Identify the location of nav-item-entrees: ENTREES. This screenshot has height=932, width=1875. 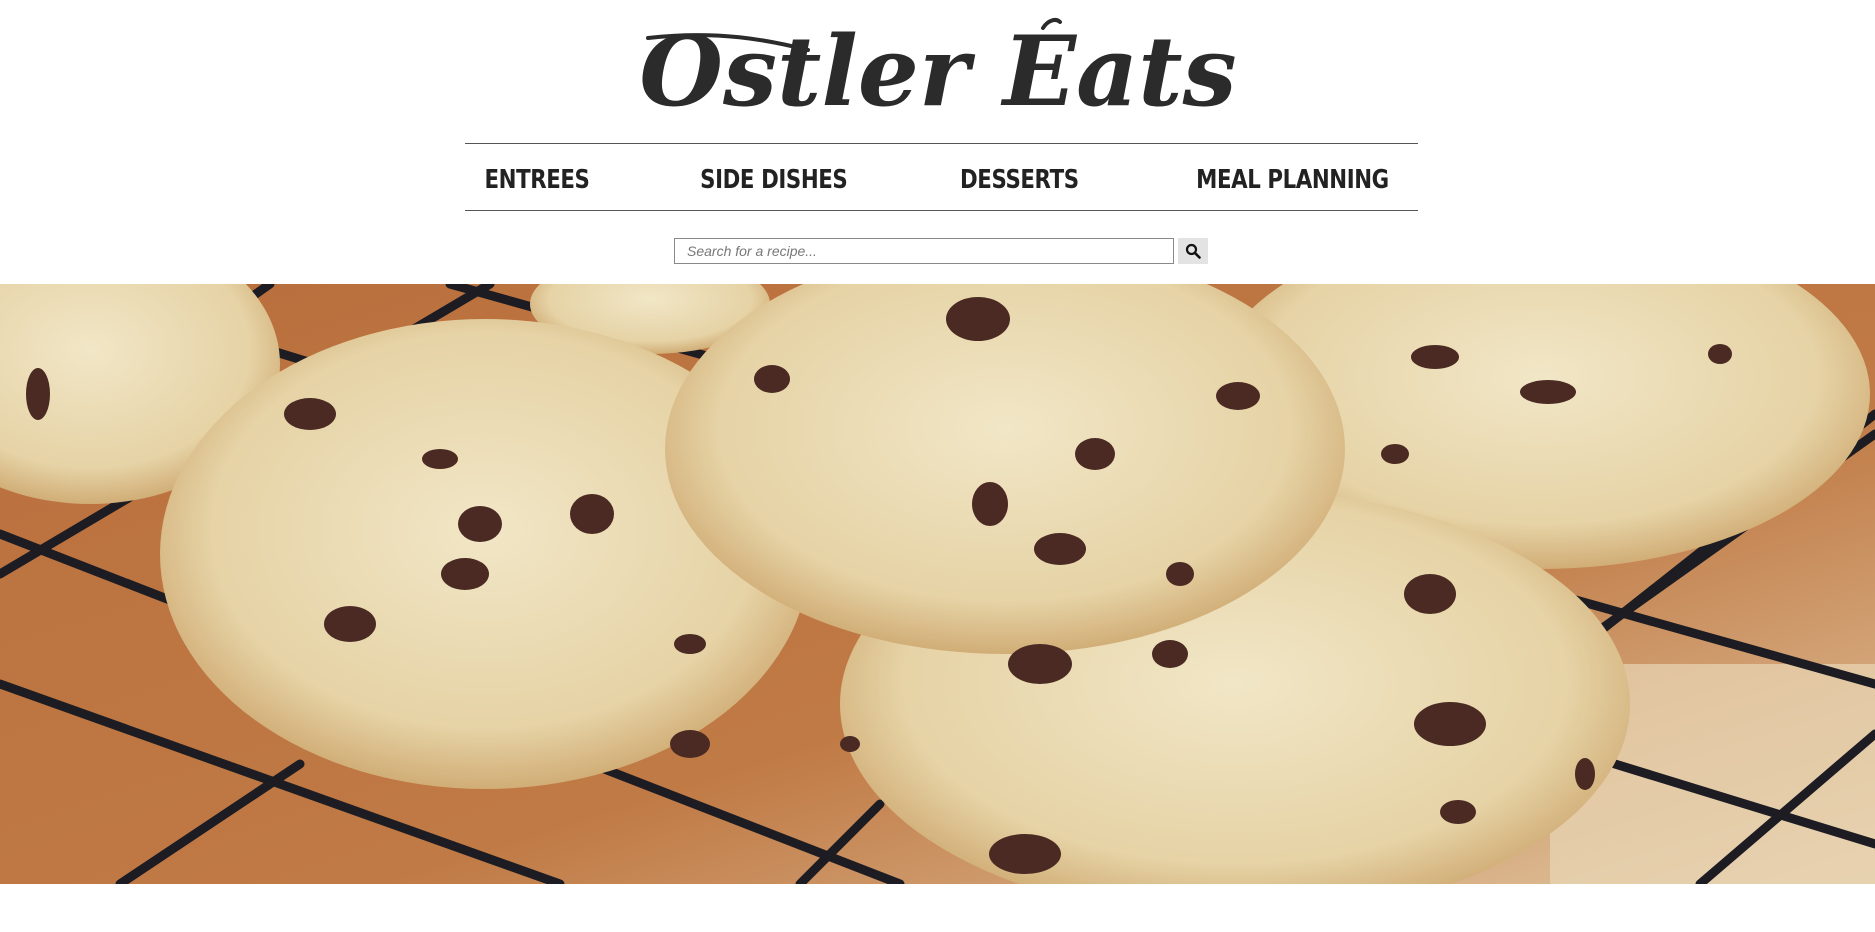
(537, 177).